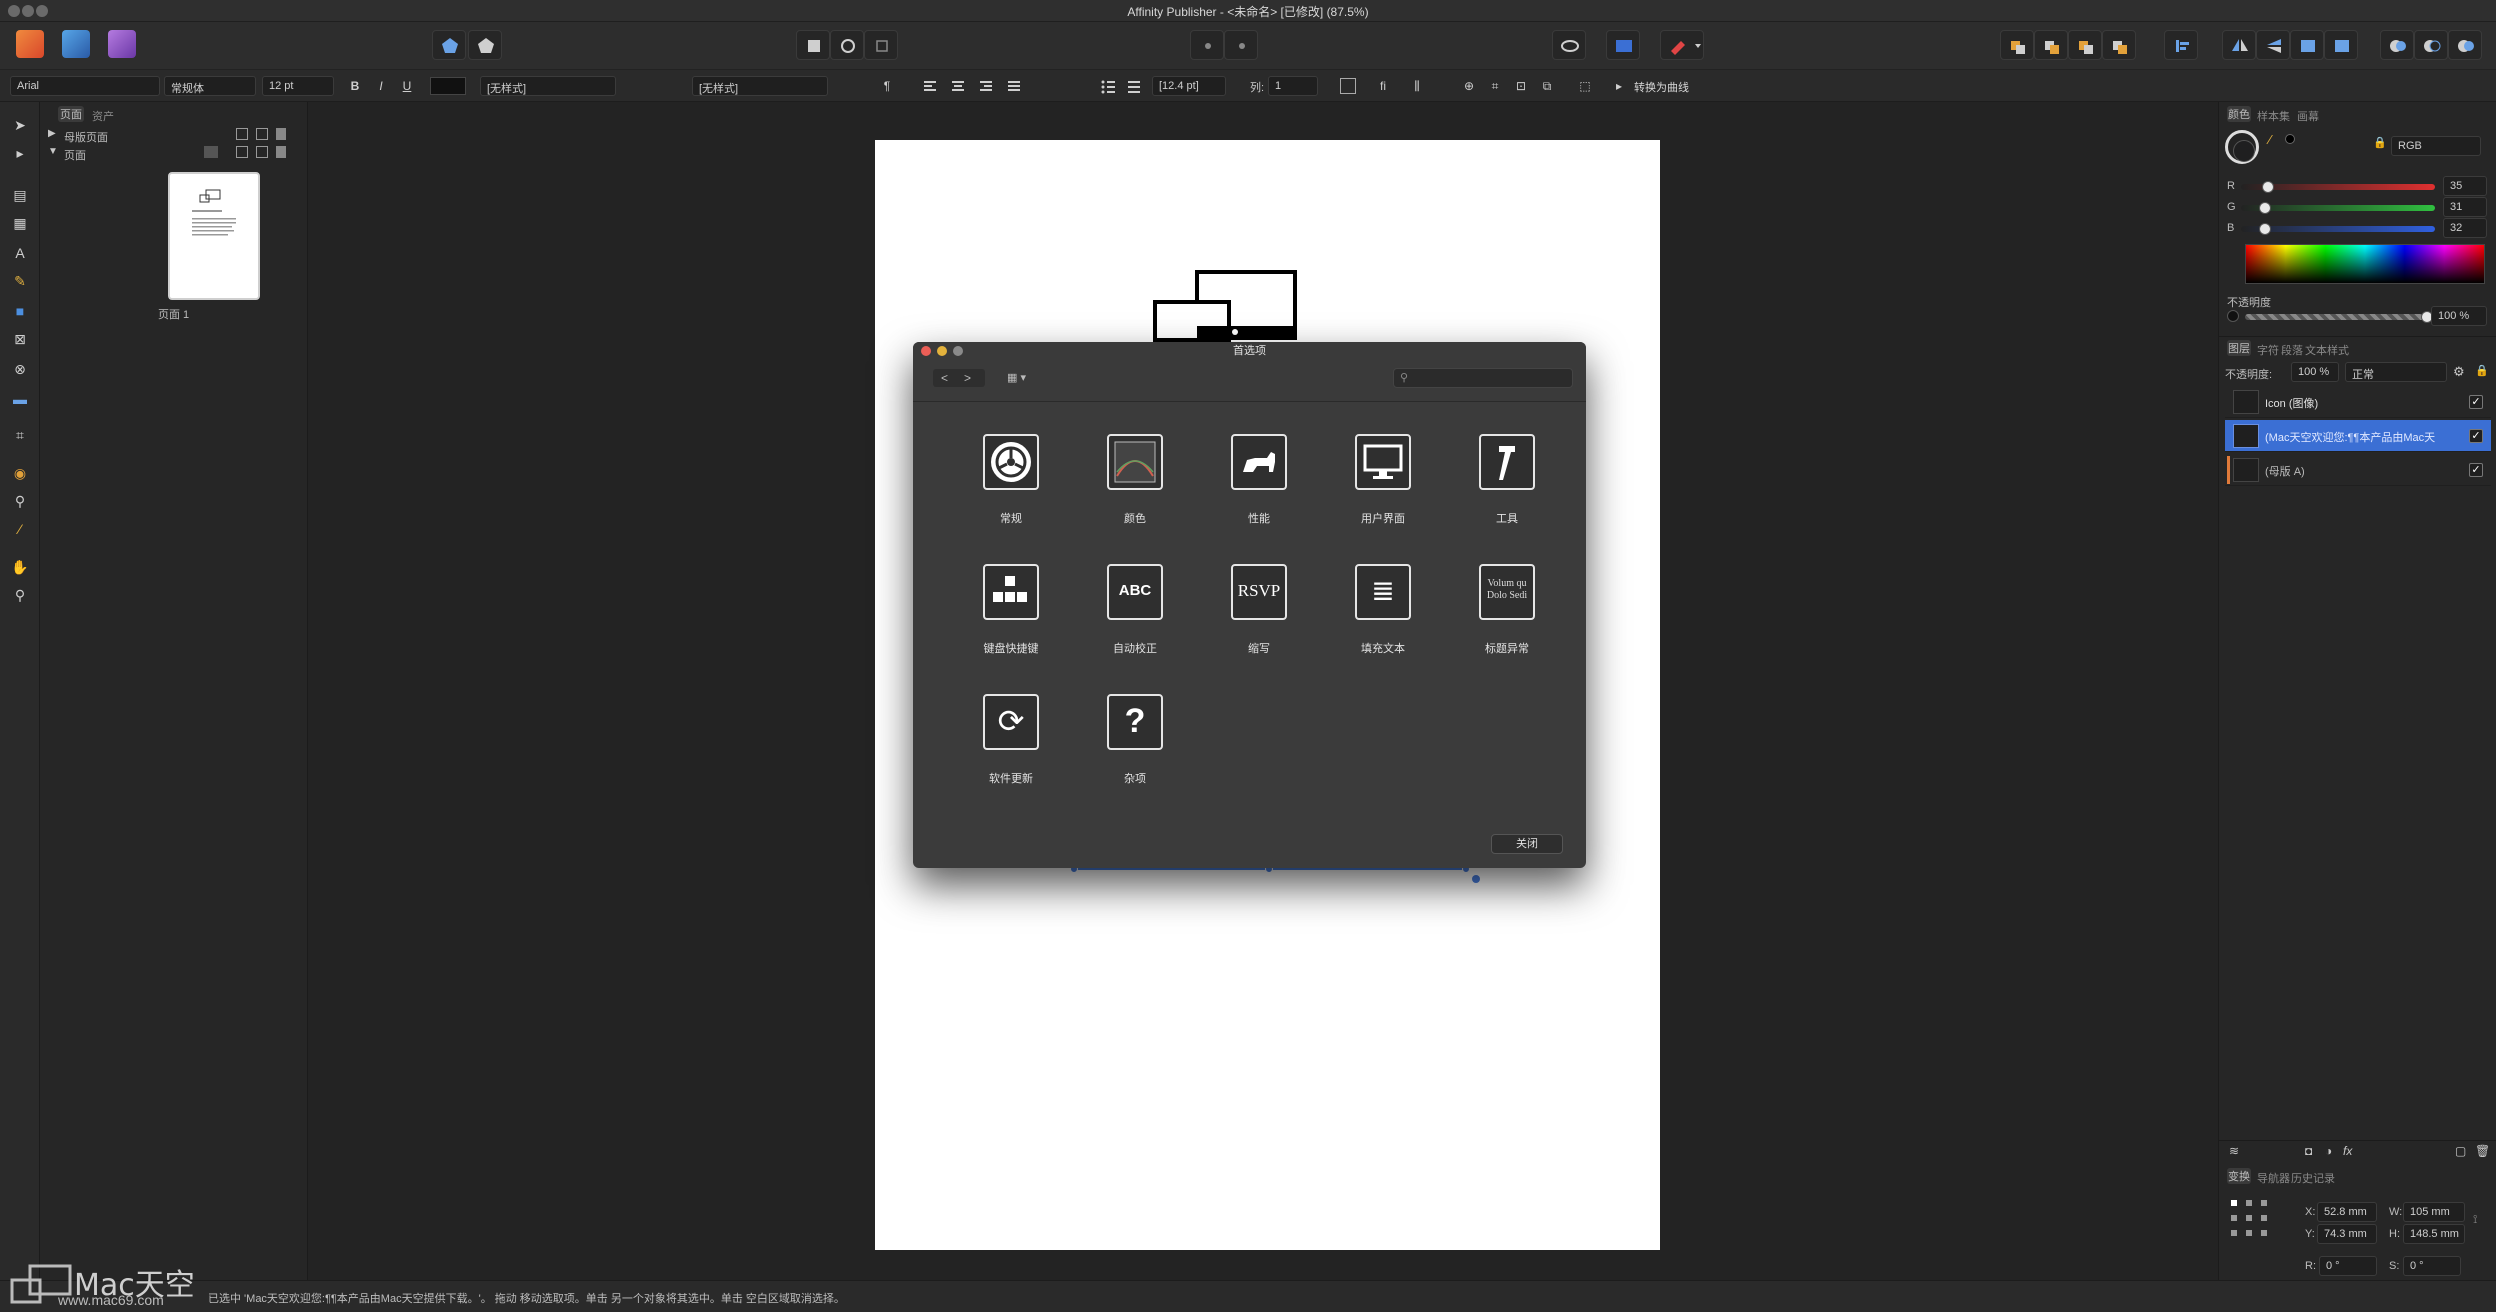  What do you see at coordinates (1207, 45) in the screenshot?
I see `snapping-button` at bounding box center [1207, 45].